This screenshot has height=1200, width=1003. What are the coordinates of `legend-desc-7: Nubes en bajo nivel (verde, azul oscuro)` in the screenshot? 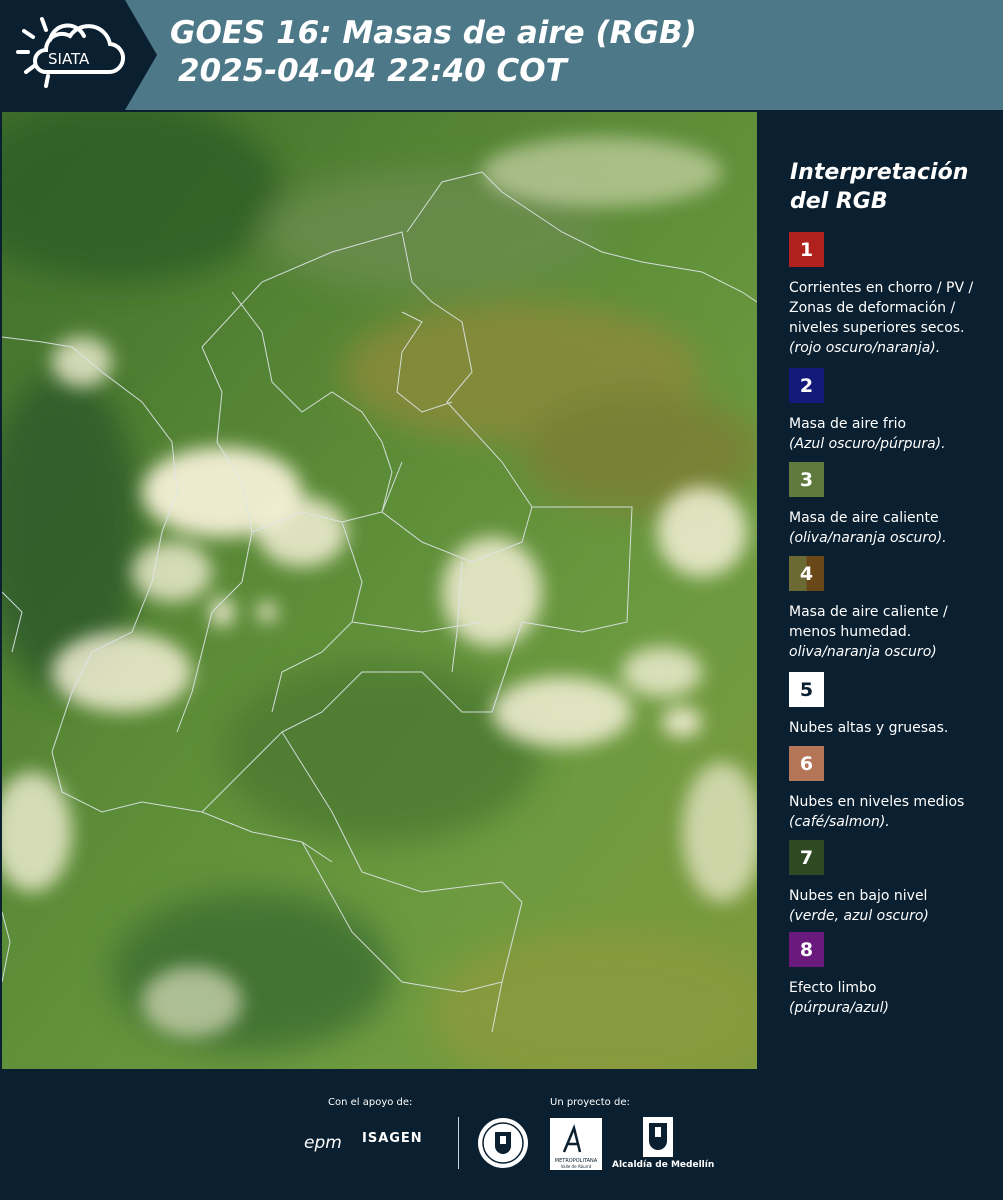 It's located at (891, 906).